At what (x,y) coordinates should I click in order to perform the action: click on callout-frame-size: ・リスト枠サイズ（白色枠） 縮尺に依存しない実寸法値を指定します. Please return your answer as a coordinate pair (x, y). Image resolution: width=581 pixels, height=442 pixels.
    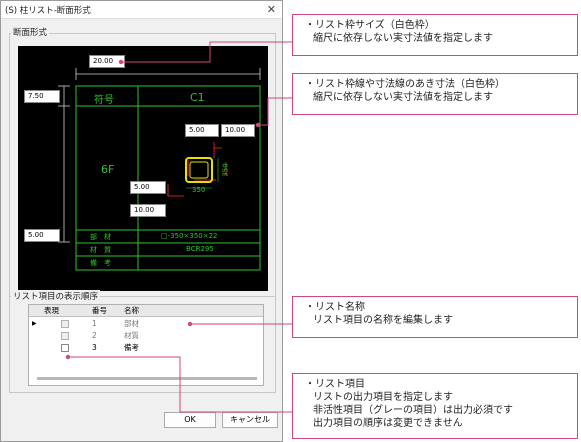
    Looking at the image, I should click on (435, 35).